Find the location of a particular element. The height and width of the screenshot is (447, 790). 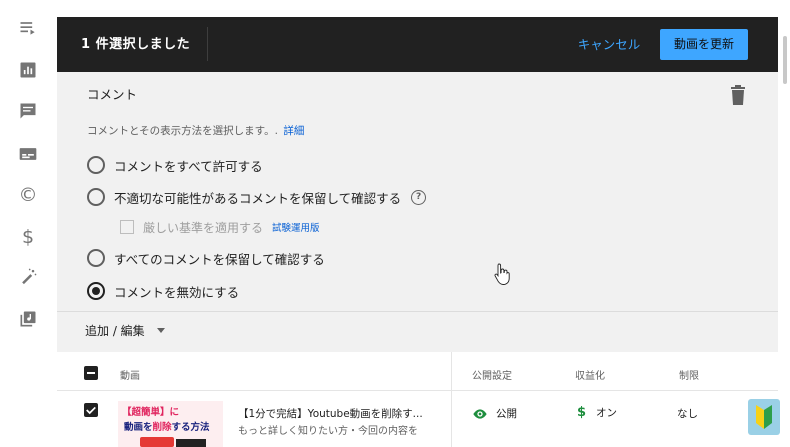

checkmark-icon is located at coordinates (91, 410).